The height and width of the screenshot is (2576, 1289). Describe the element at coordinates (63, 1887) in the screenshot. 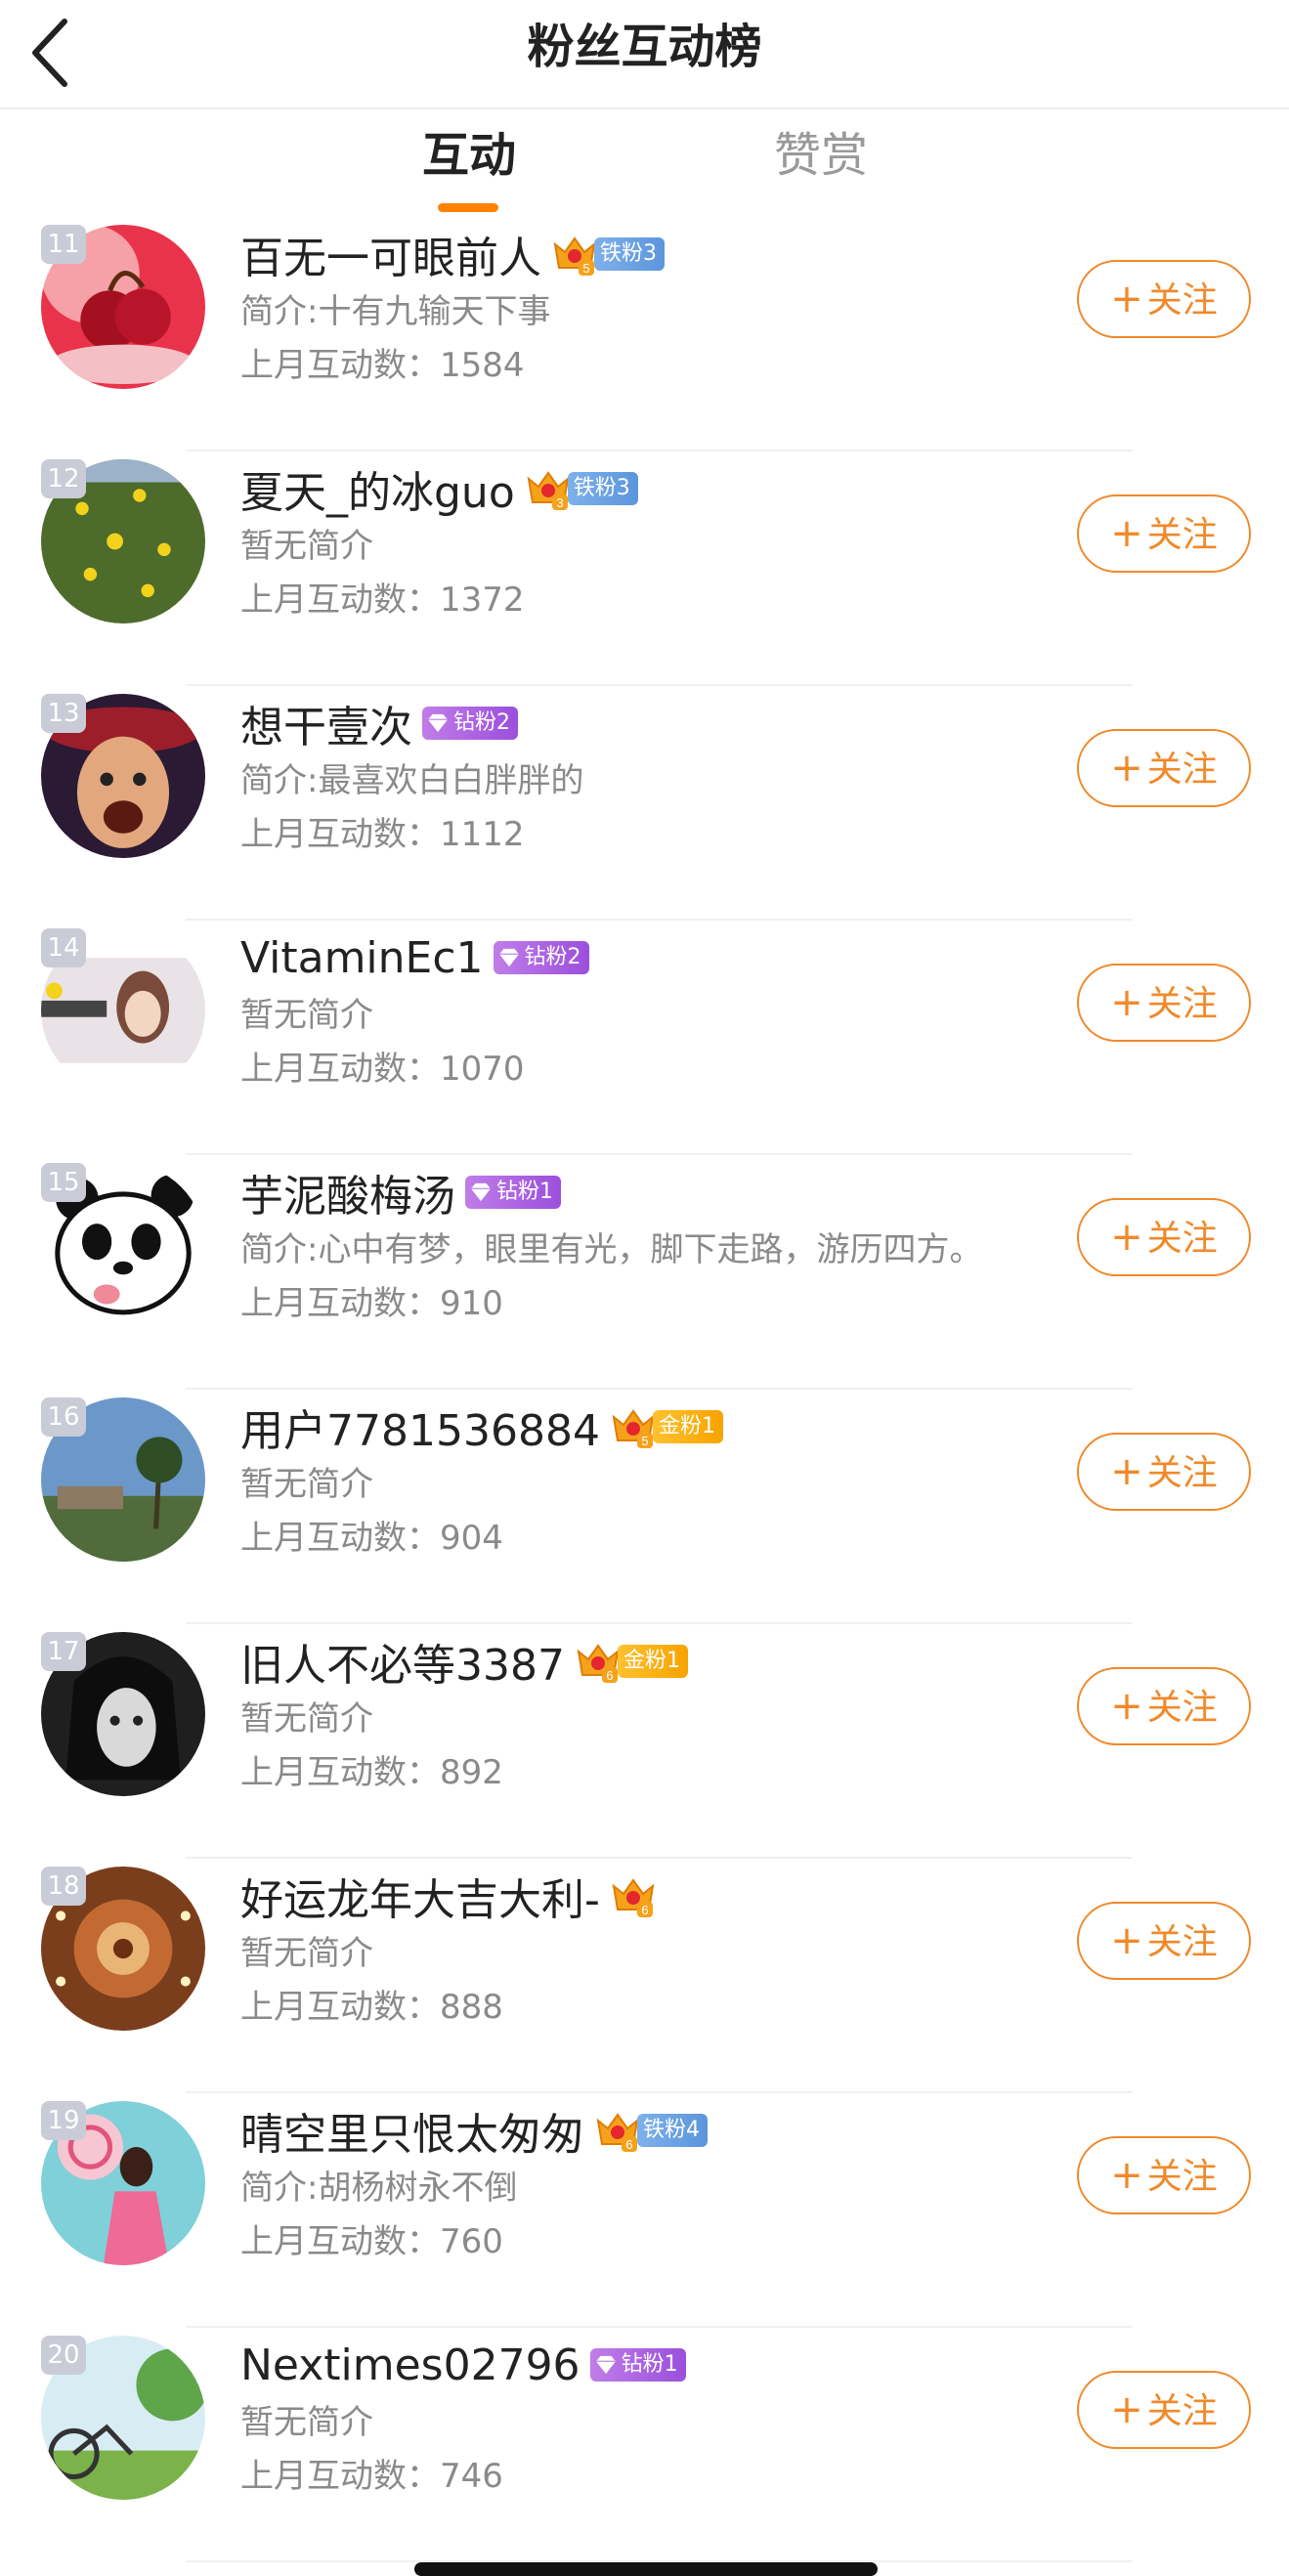

I see `rank-badge: 18` at that location.